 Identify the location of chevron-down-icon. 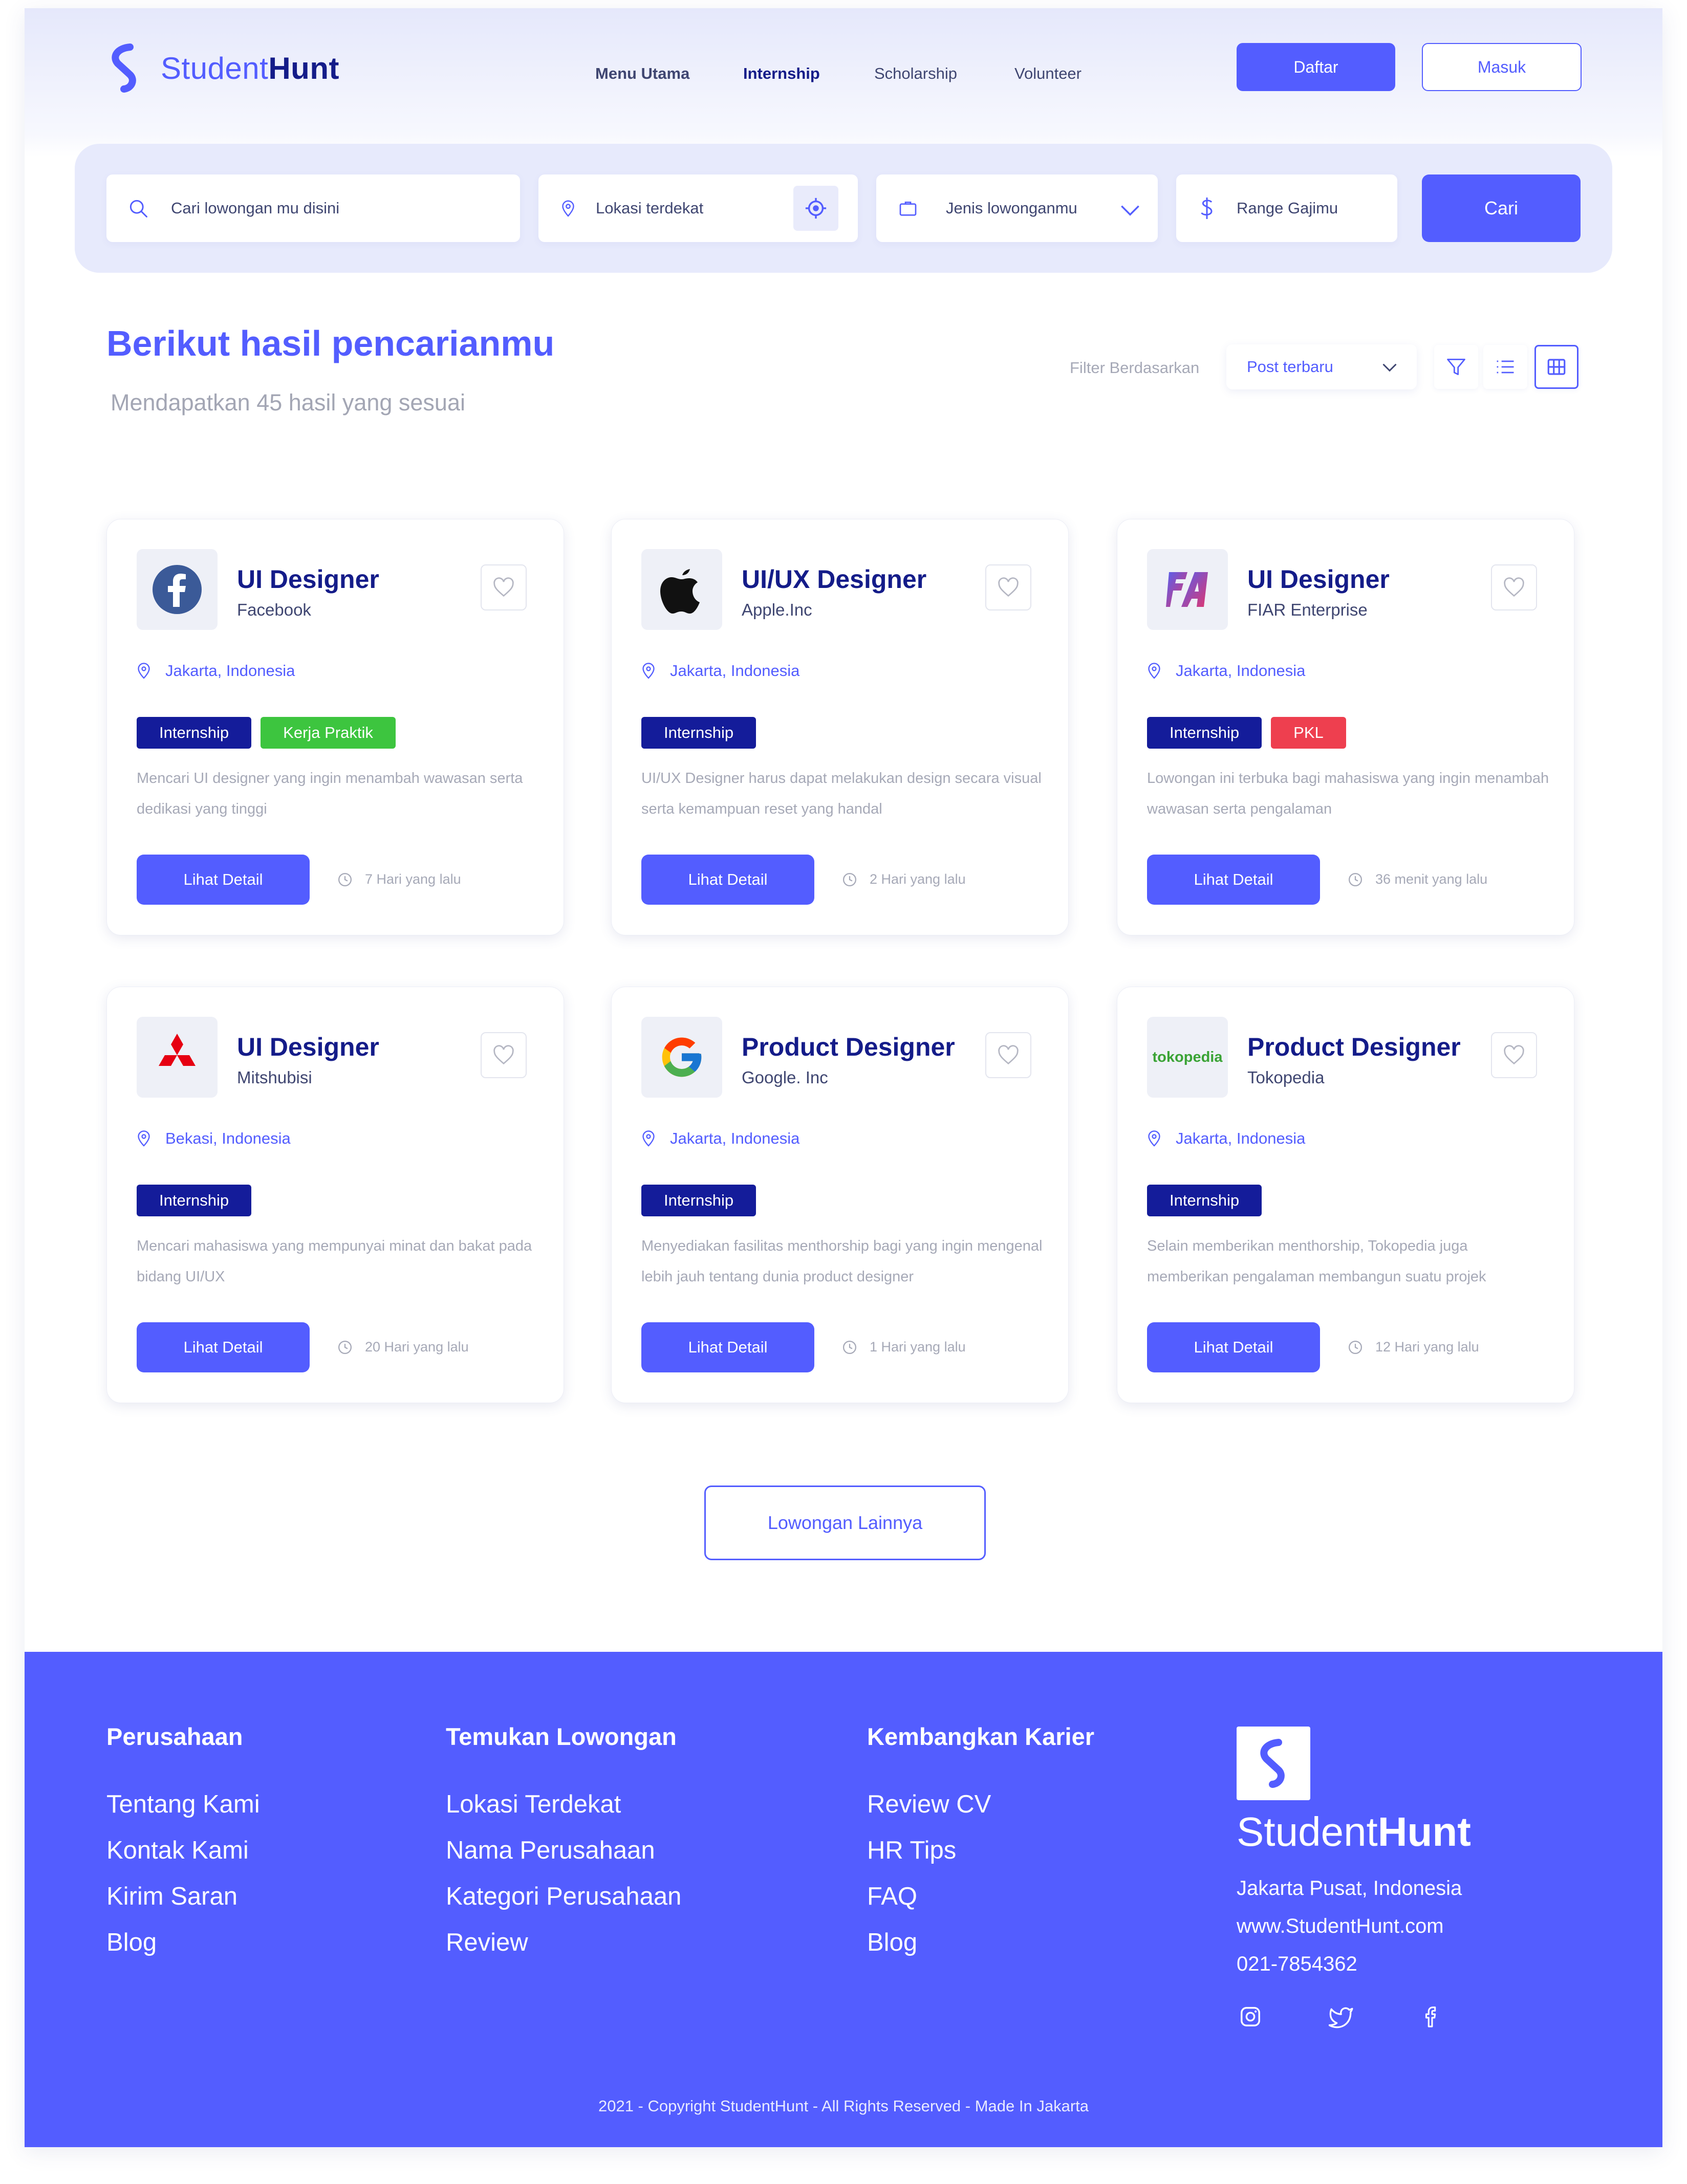
(1389, 367).